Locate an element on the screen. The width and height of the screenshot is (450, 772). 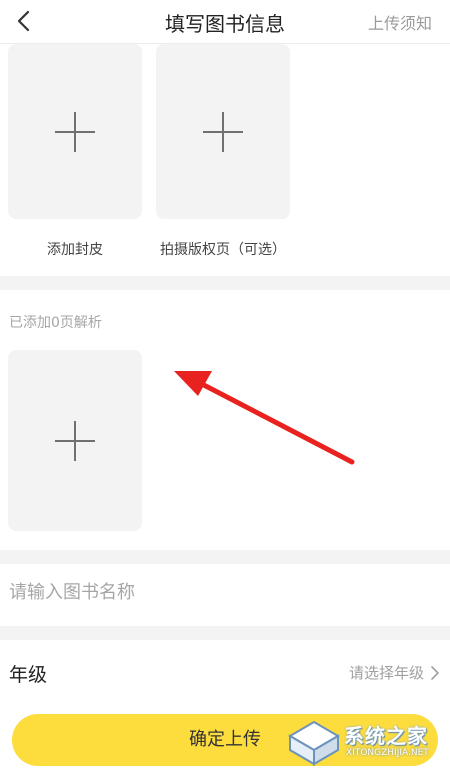
copyright-page-tile is located at coordinates (223, 131).